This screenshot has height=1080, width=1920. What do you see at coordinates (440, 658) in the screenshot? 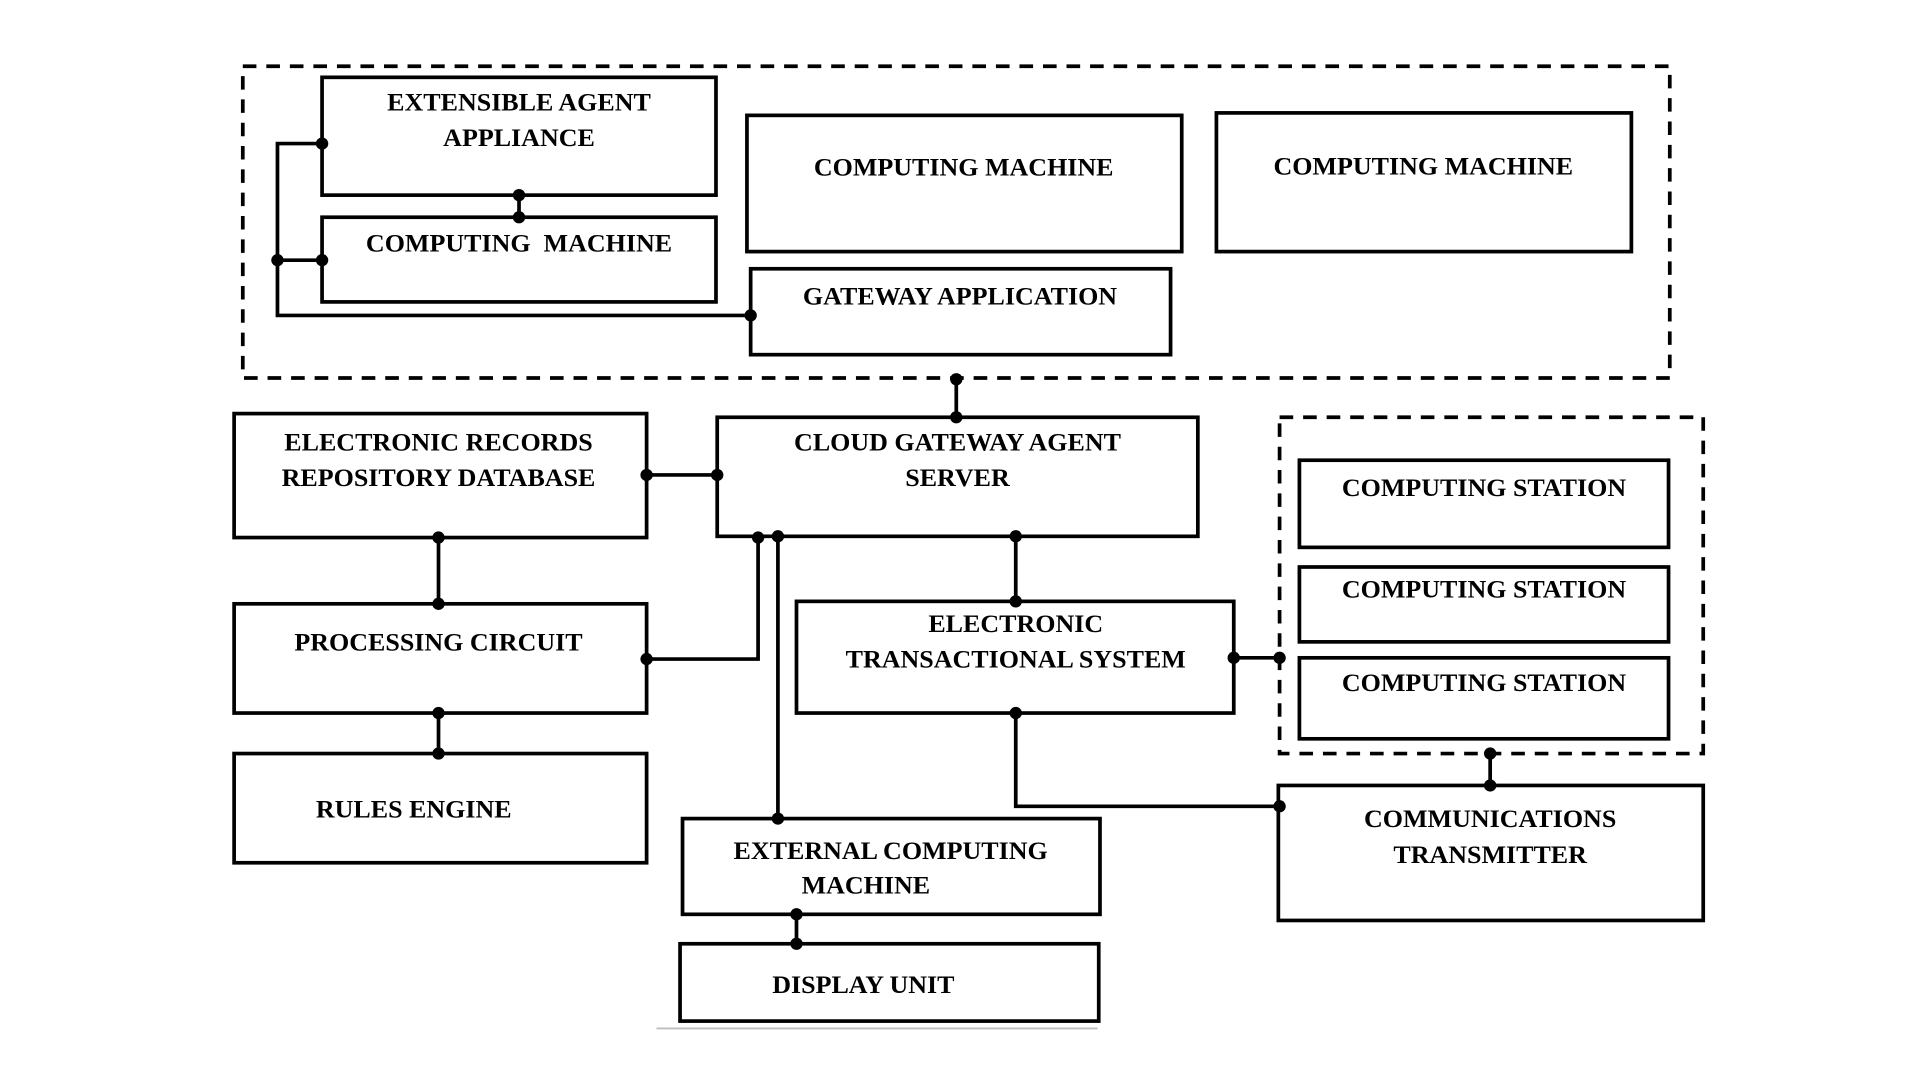
I see `node-processing-circuit: PROCESSING CIRCUIT` at bounding box center [440, 658].